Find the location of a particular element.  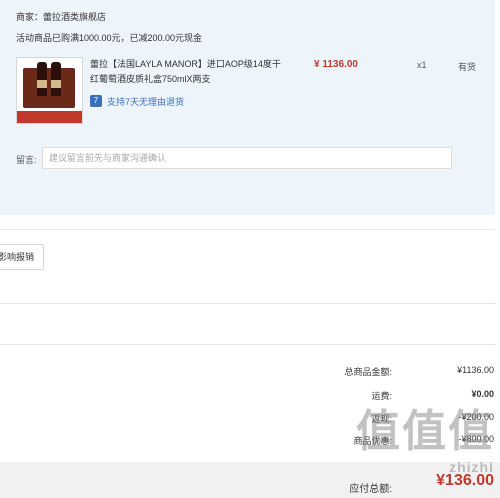

summary-label-shipping: 运费: is located at coordinates (381, 396).